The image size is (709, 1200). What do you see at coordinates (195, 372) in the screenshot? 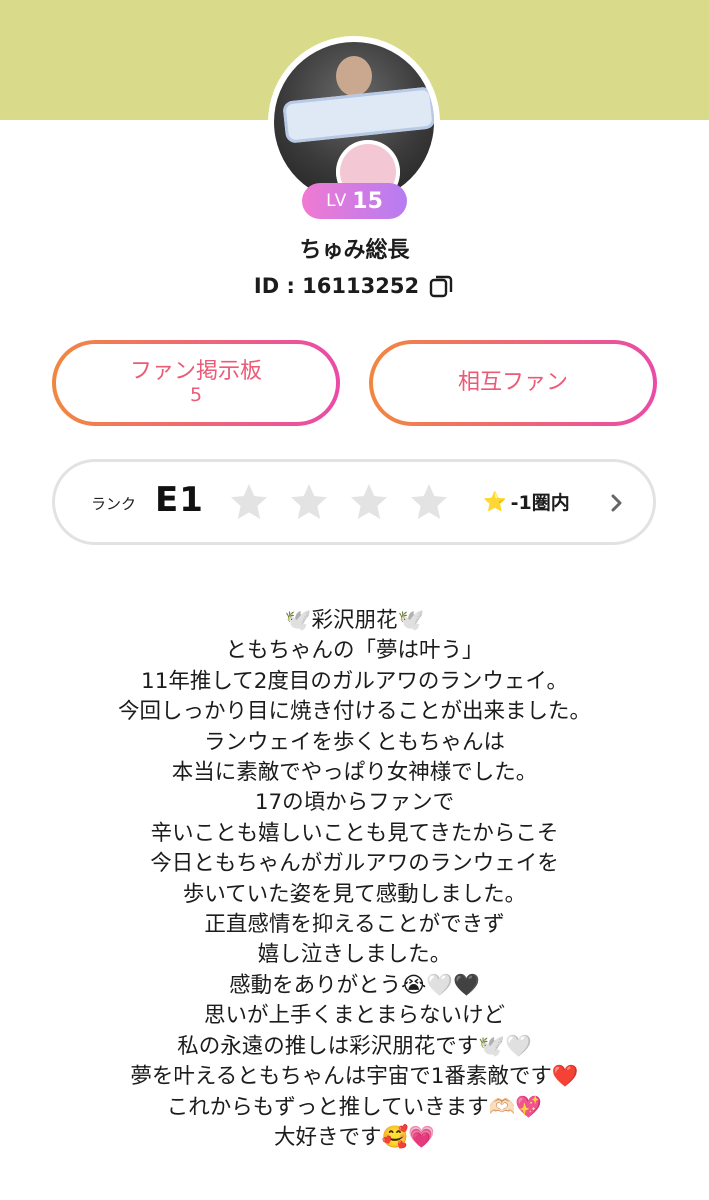
I see `fan-board-label: ファン掲示板` at bounding box center [195, 372].